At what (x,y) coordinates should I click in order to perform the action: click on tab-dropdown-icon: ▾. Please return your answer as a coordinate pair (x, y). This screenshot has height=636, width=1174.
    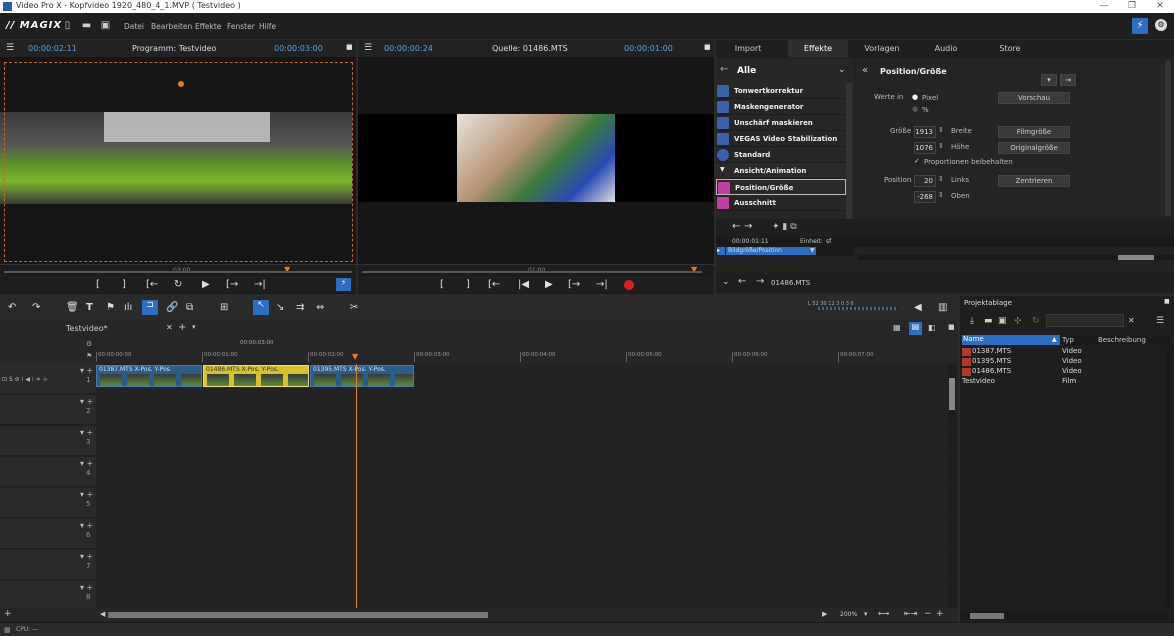
    Looking at the image, I should click on (194, 327).